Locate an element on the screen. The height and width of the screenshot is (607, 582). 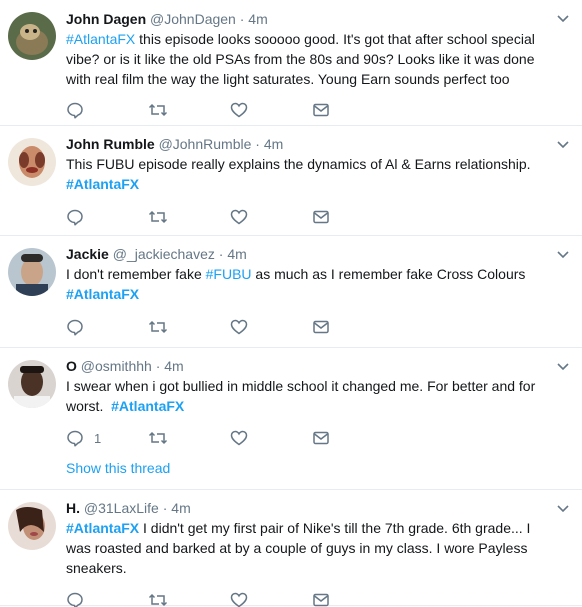
tweet-header: Jackie @_jackiechavez · 4m is located at coordinates (306, 250).